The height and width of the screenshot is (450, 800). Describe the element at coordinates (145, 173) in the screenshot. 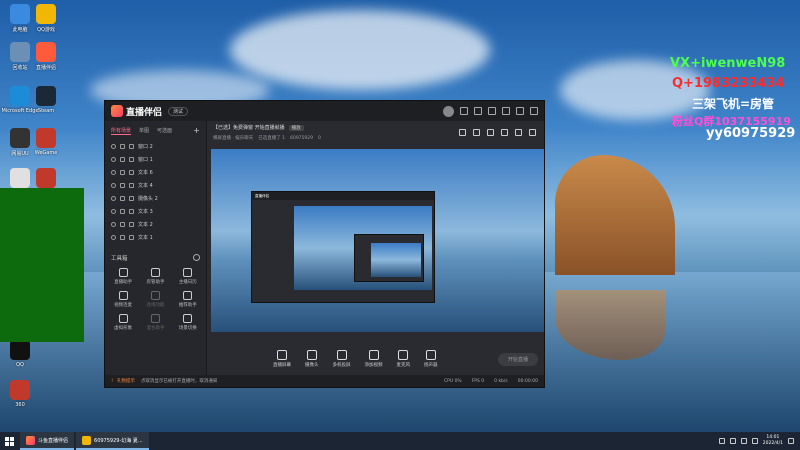

I see `scene-label: 文本 6` at that location.